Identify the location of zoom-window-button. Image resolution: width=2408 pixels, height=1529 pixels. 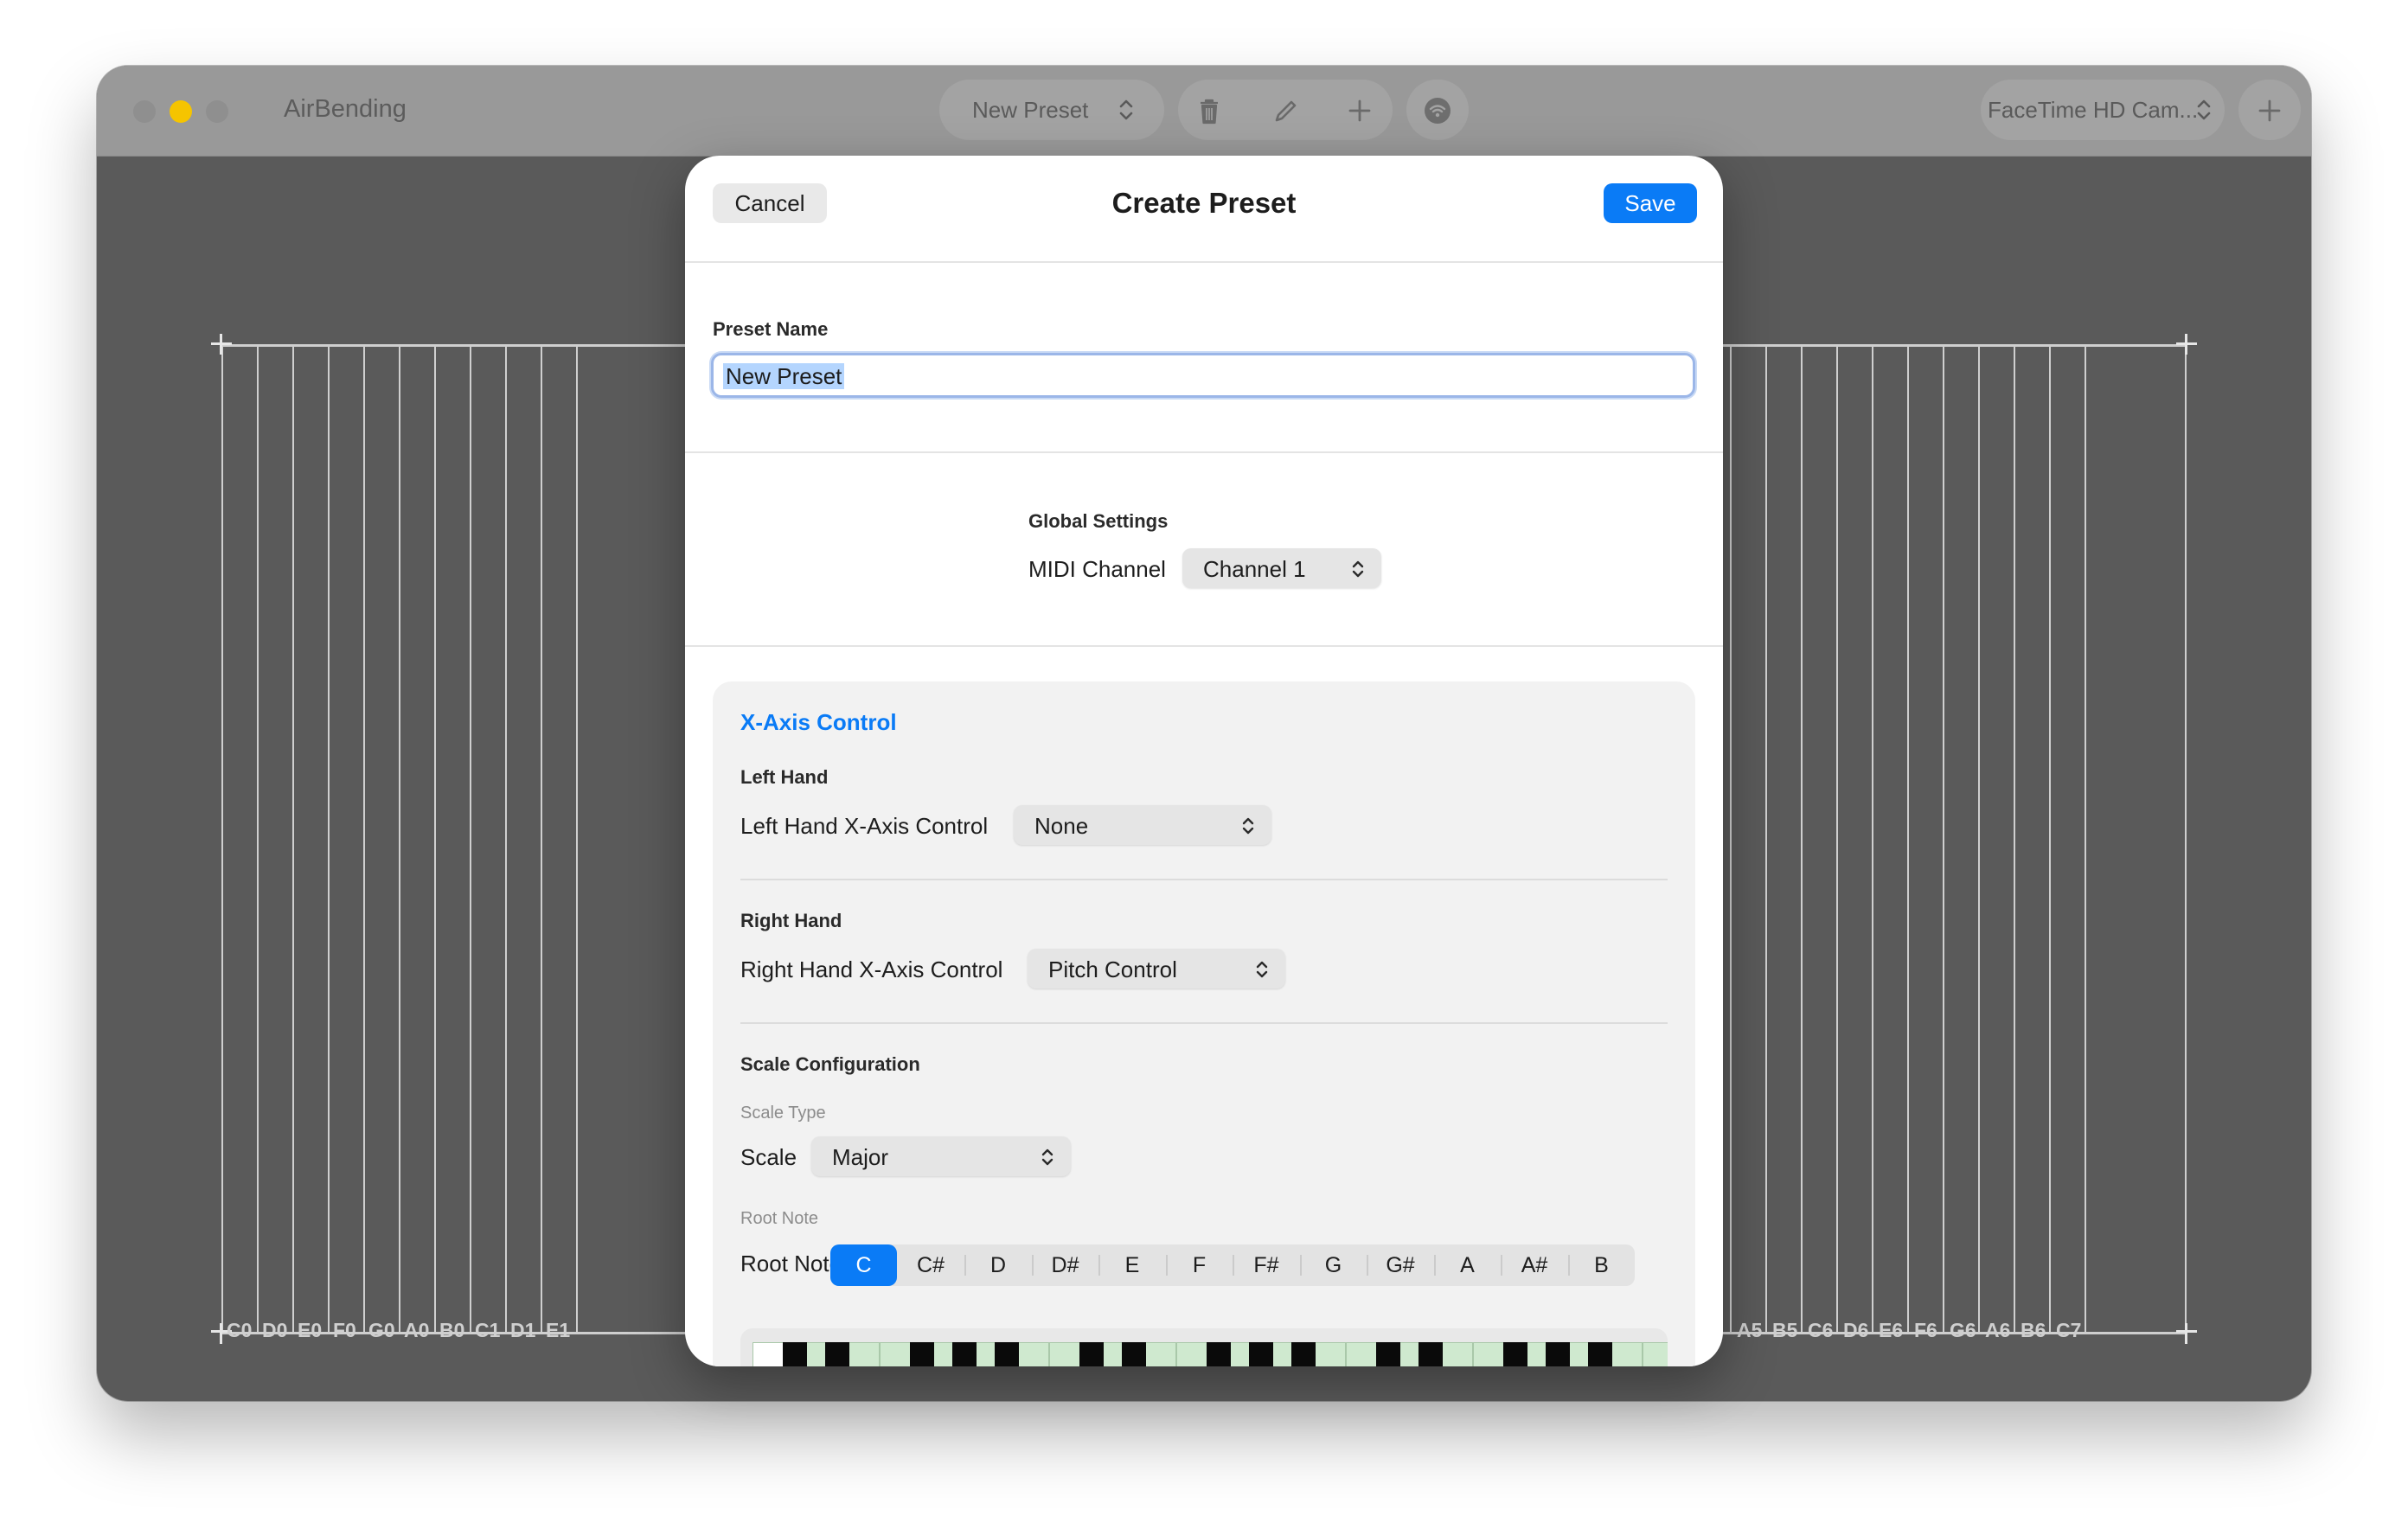
(217, 111).